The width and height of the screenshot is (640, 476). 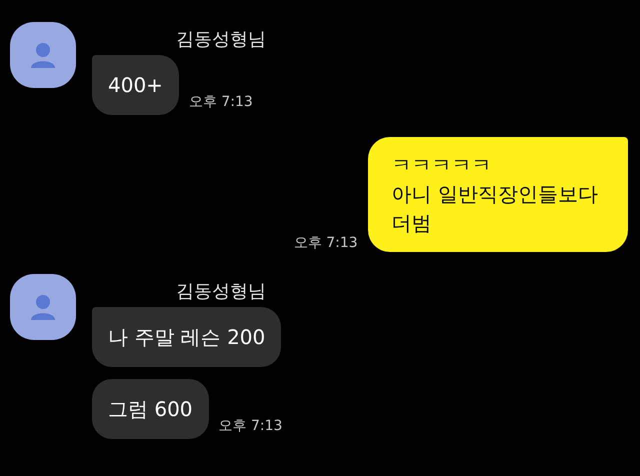 I want to click on message-bubble: ㅋㅋㅋㅋㅋ 아니 일반직장인들보다 더범, so click(x=498, y=194).